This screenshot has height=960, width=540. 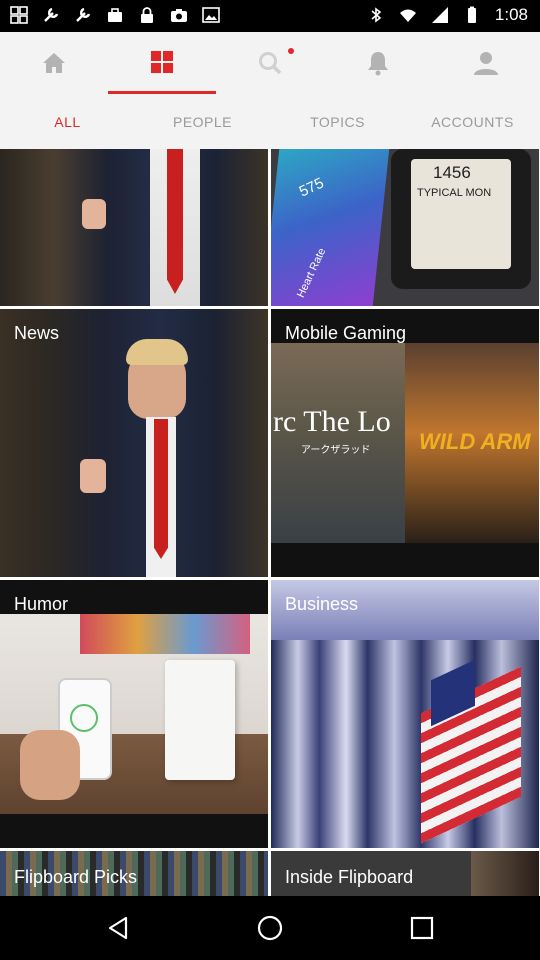 I want to click on battery-icon, so click(x=471, y=14).